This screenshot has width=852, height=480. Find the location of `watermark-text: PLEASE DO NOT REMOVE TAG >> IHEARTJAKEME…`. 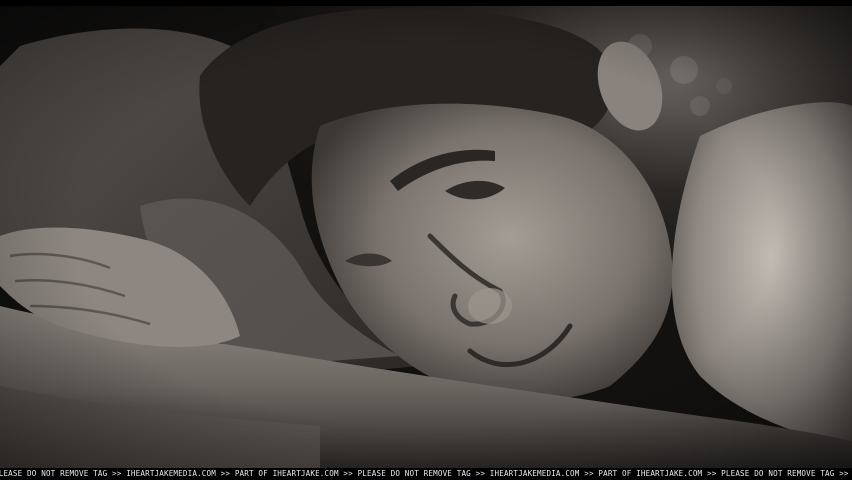

watermark-text: PLEASE DO NOT REMOVE TAG >> IHEARTJAKEME… is located at coordinates (426, 473).